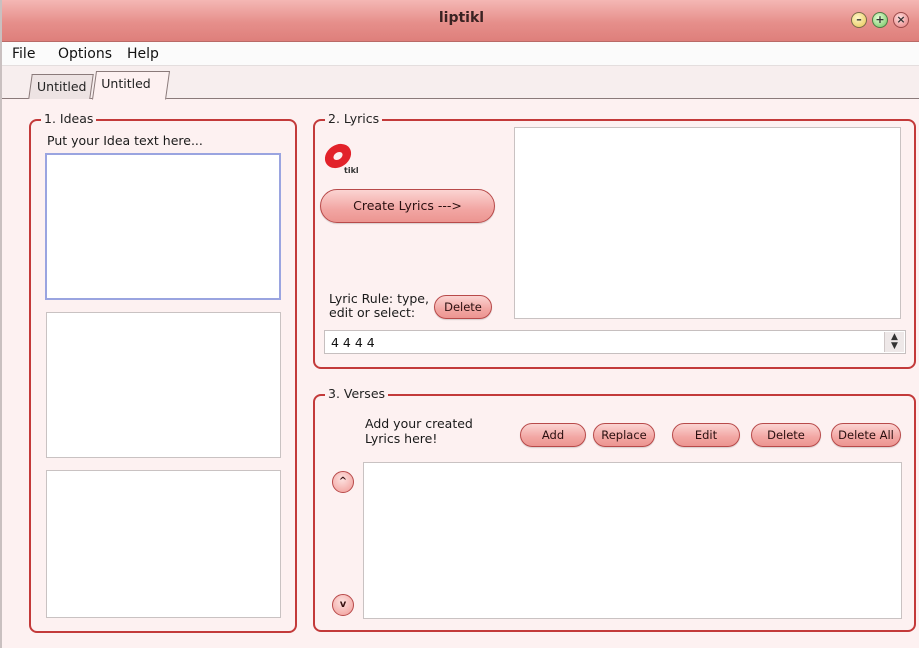 The width and height of the screenshot is (919, 648). Describe the element at coordinates (23, 54) in the screenshot. I see `menu-file: File` at that location.